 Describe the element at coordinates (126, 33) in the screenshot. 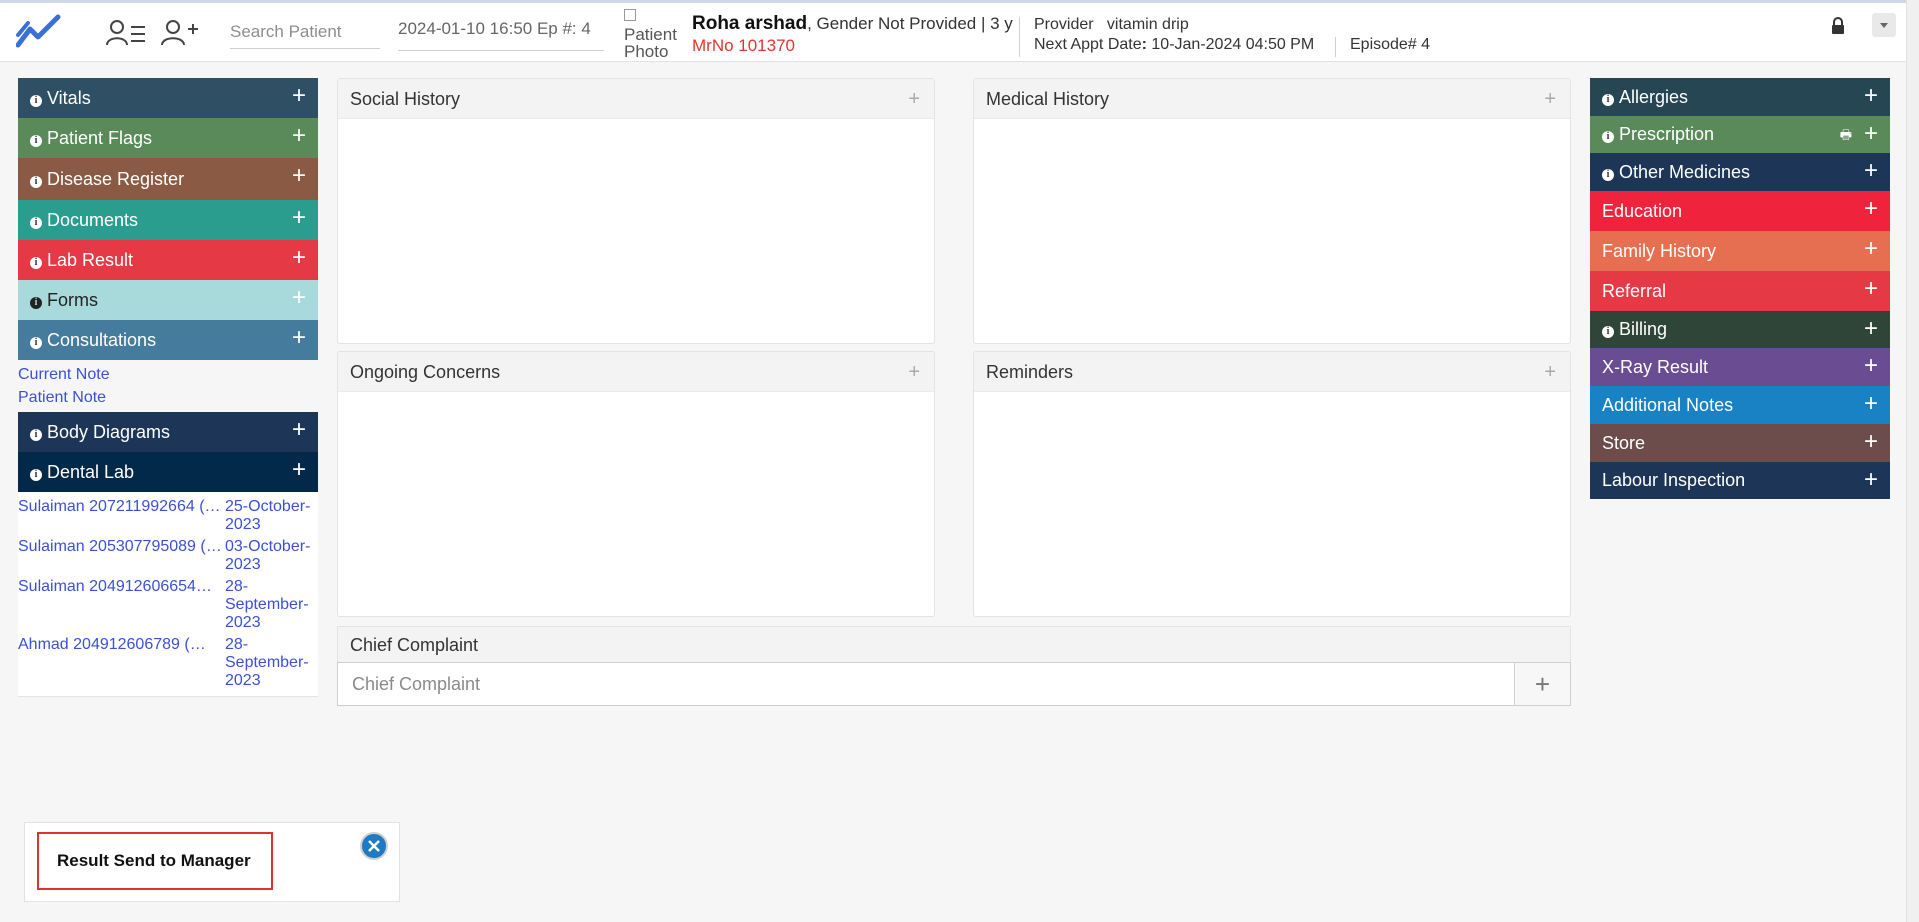

I see `patient-list-icon` at that location.